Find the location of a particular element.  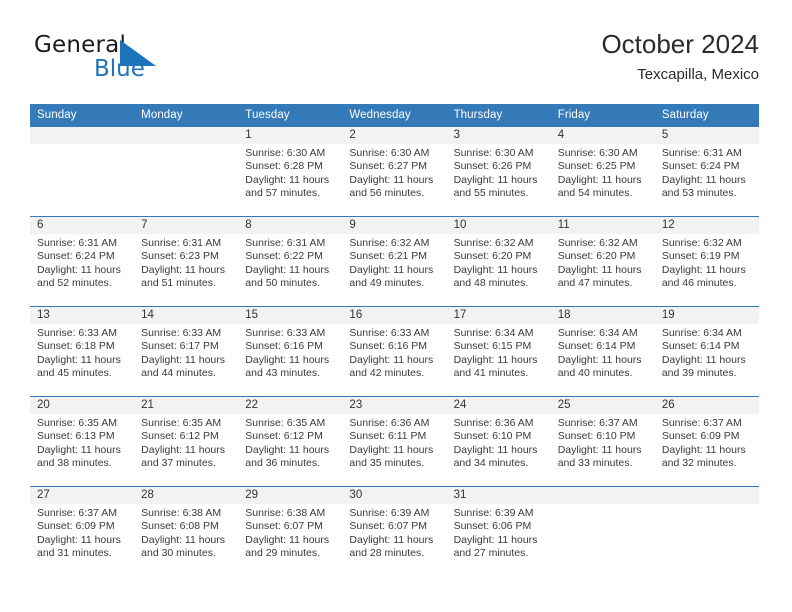

day-number: 5 is located at coordinates (706, 135).